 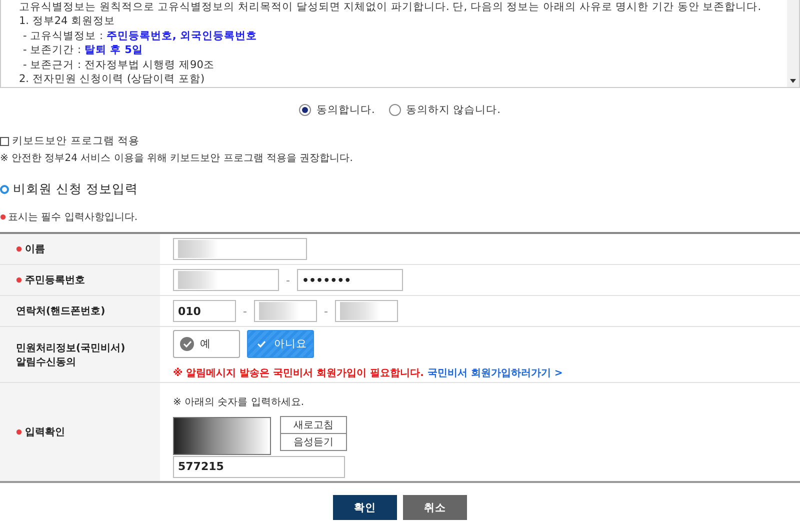 I want to click on scrollbar, so click(x=793, y=43).